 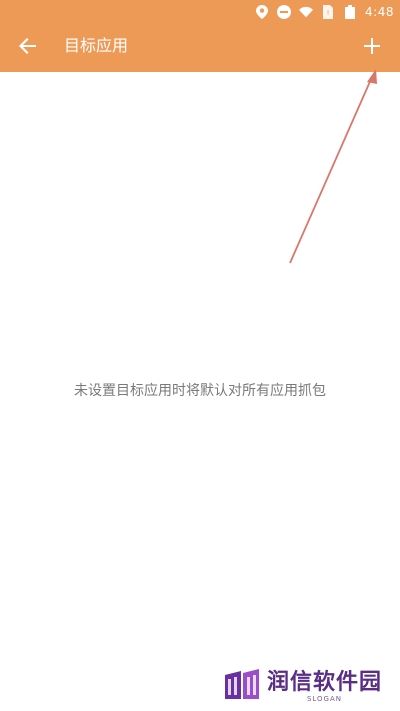 What do you see at coordinates (200, 48) in the screenshot?
I see `toolbar: 目标应用` at bounding box center [200, 48].